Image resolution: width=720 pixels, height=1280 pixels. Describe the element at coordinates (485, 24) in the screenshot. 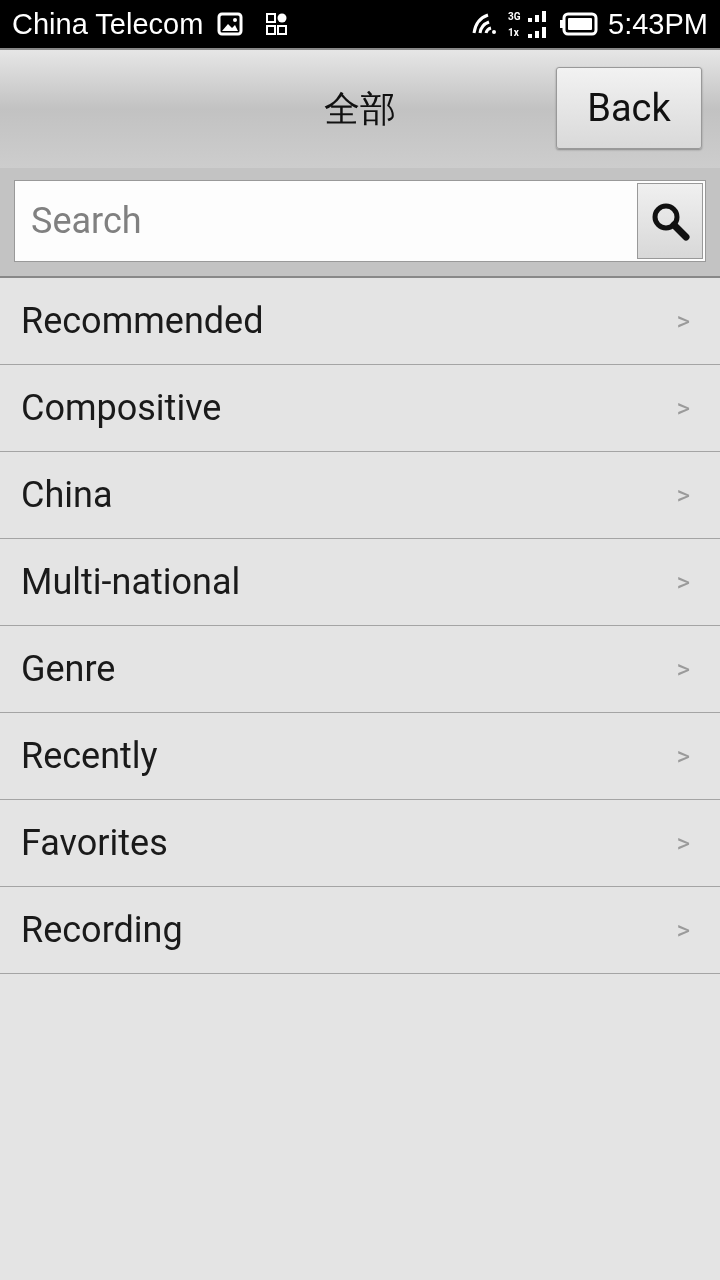

I see `wifi-icon` at that location.